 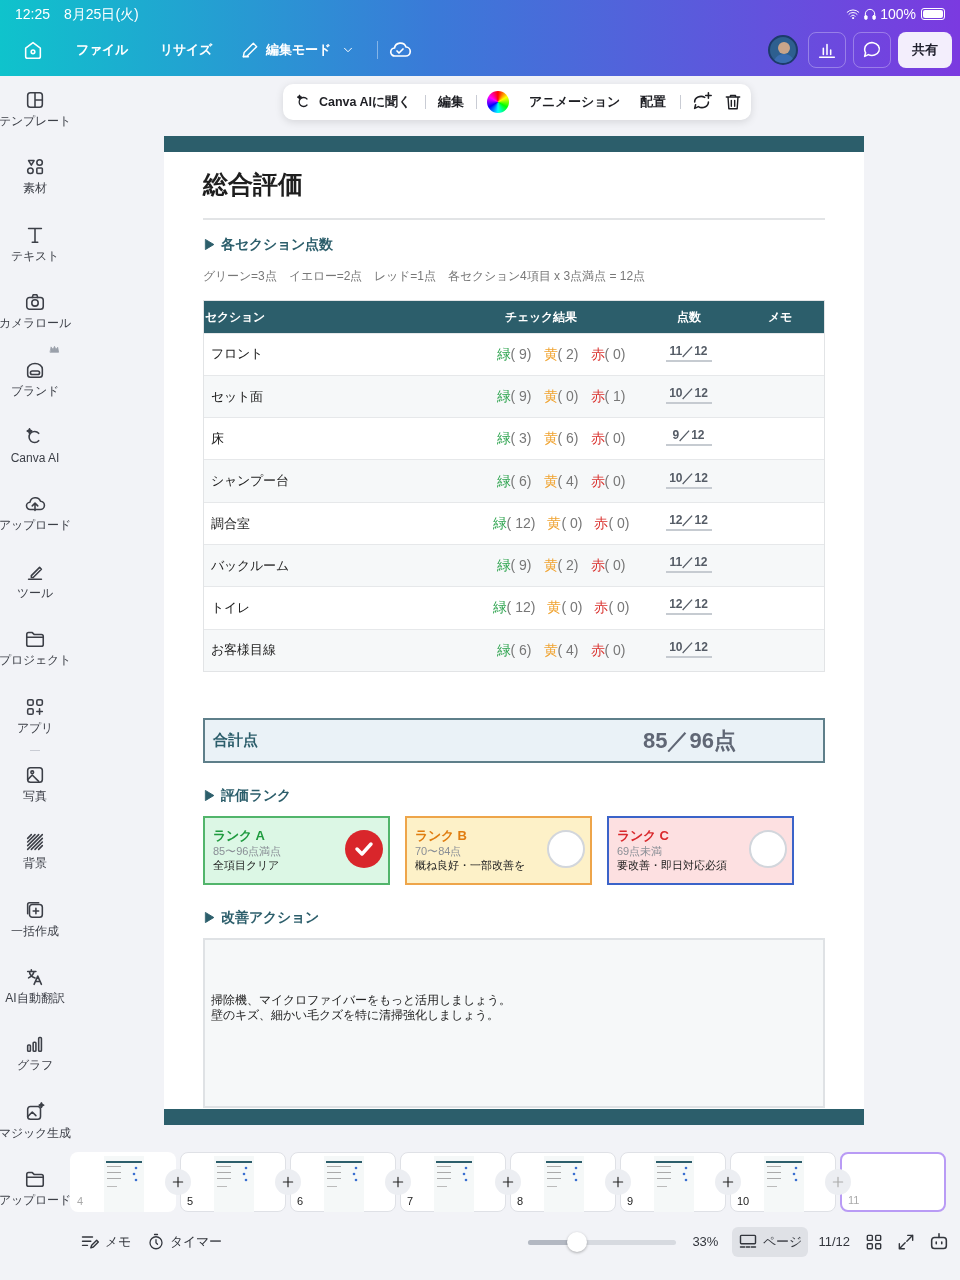 What do you see at coordinates (35, 391) in the screenshot?
I see `sidebar-item: ブランド` at bounding box center [35, 391].